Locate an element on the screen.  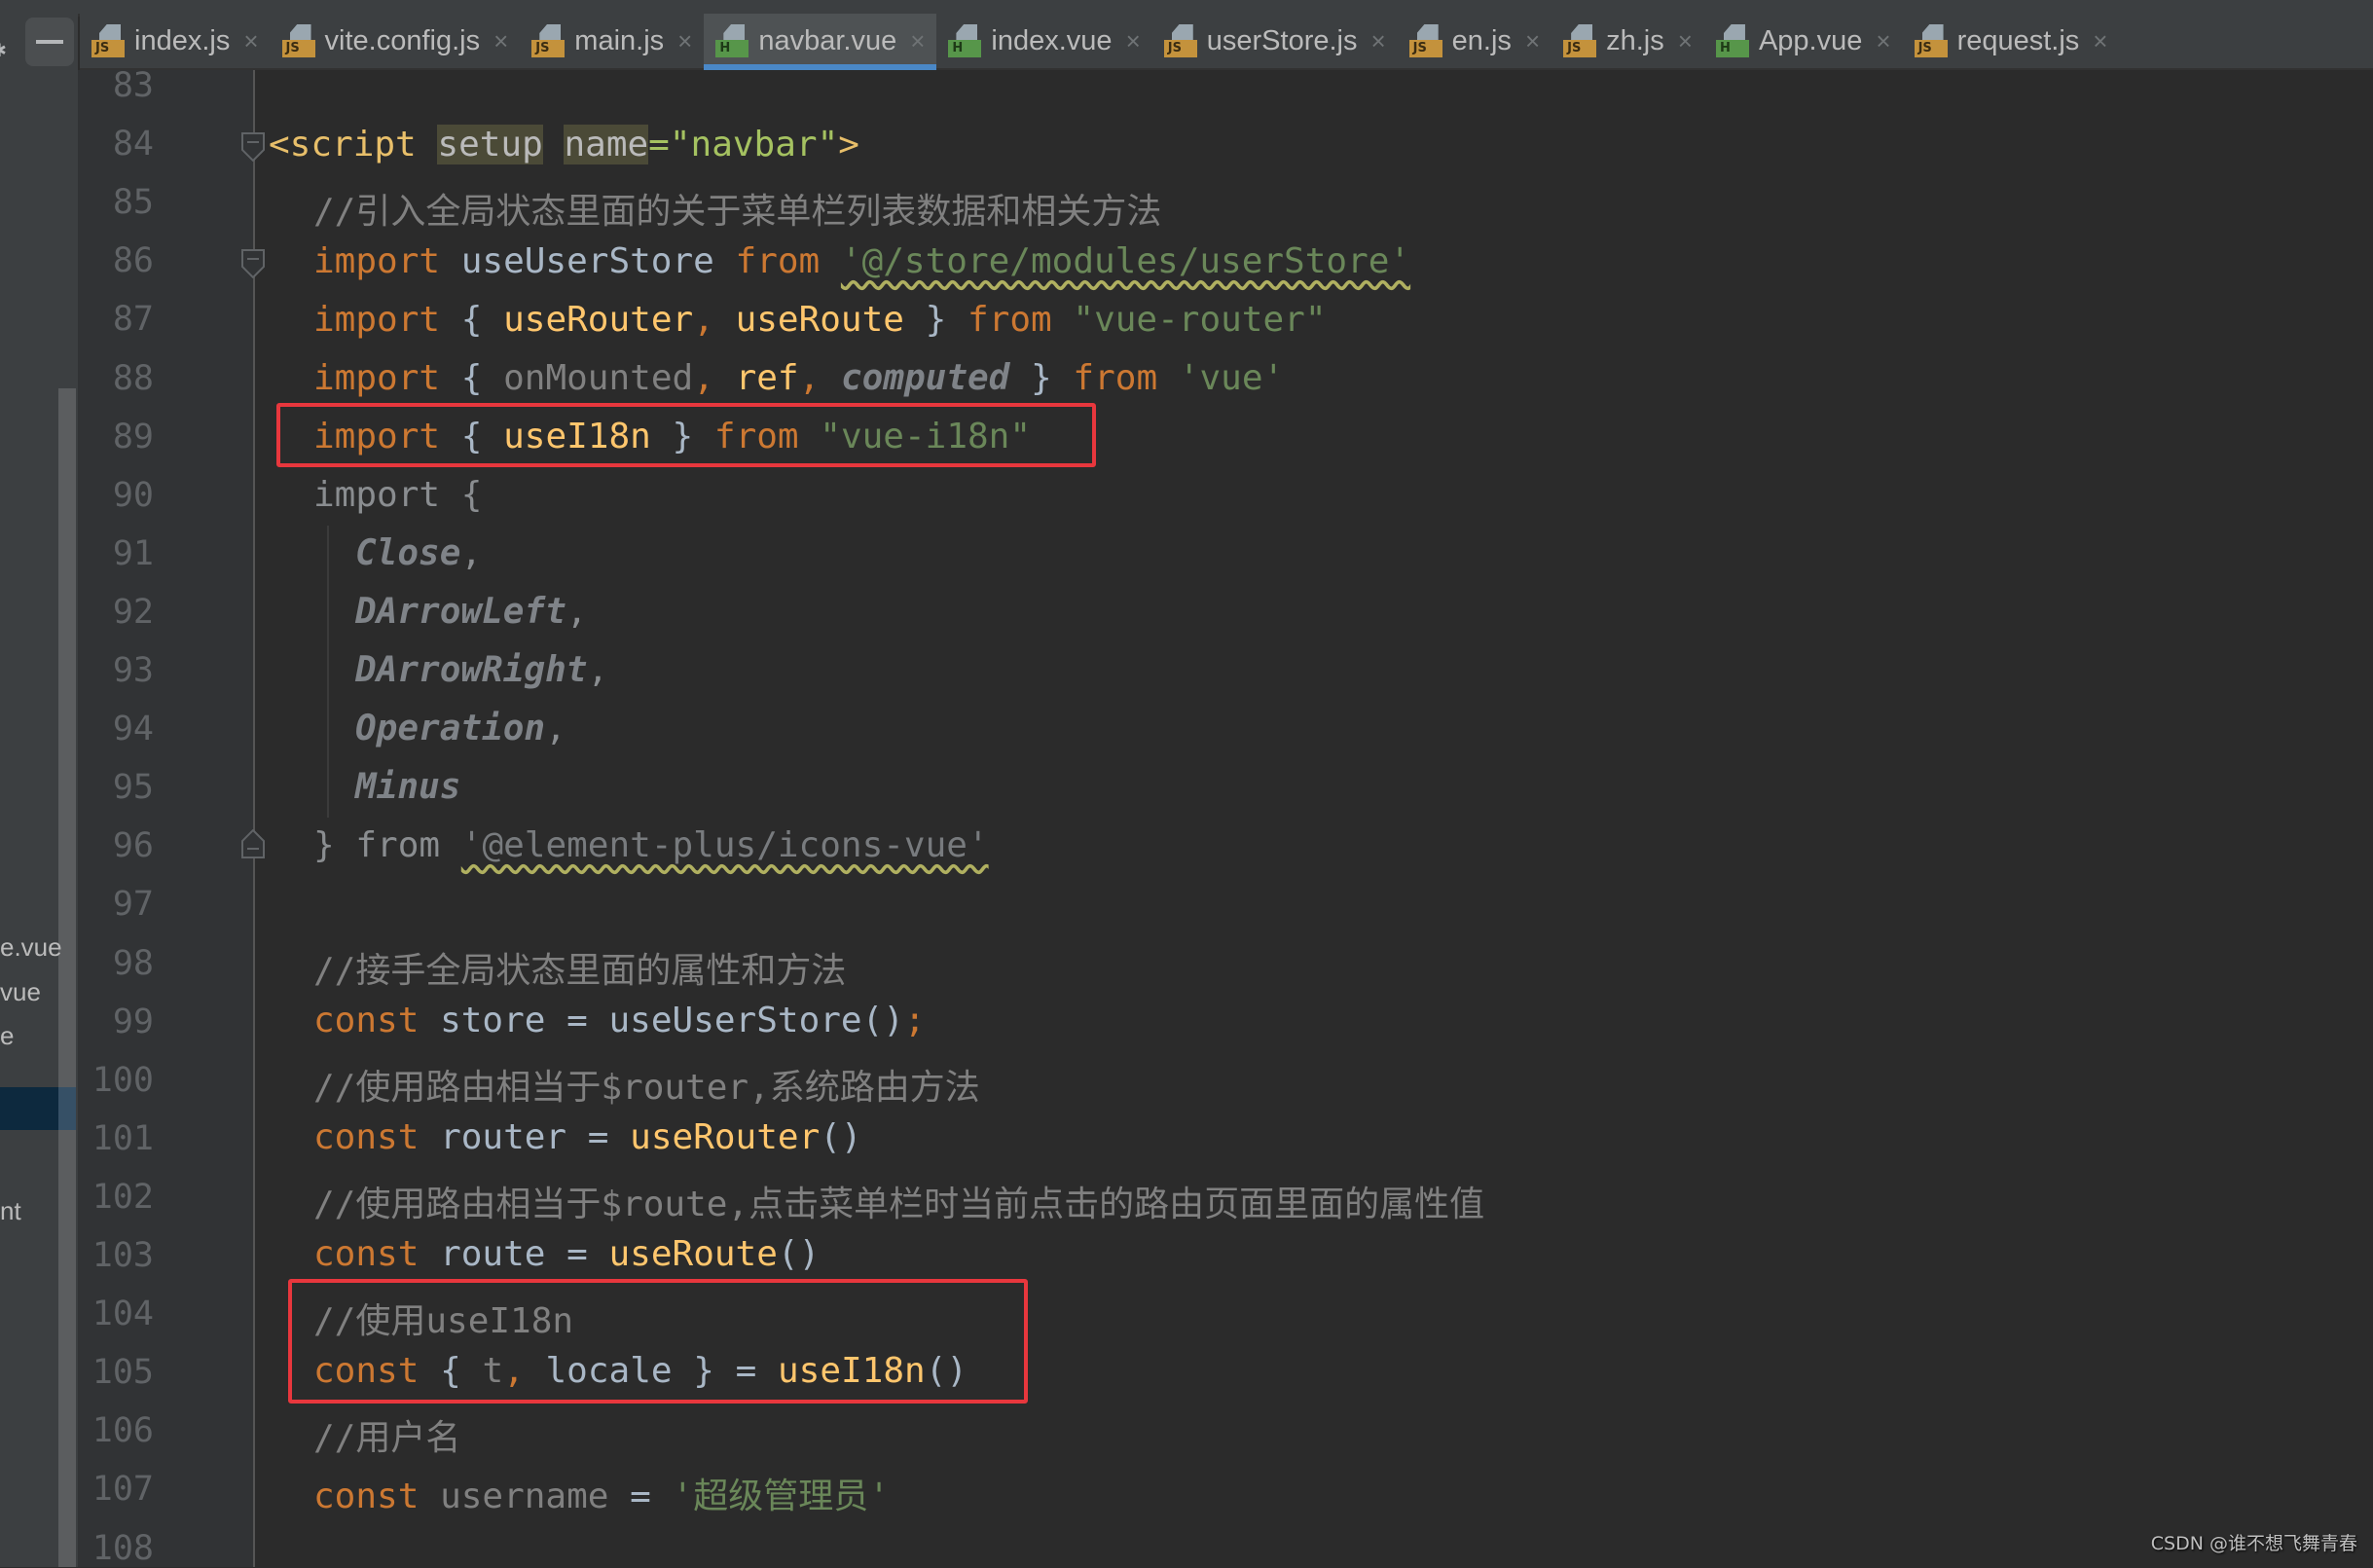
line-number: 91 is located at coordinates (133, 553).